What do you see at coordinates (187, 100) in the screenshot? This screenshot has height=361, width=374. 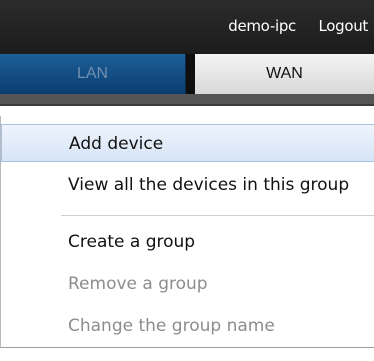 I see `tab-underline-bar` at bounding box center [187, 100].